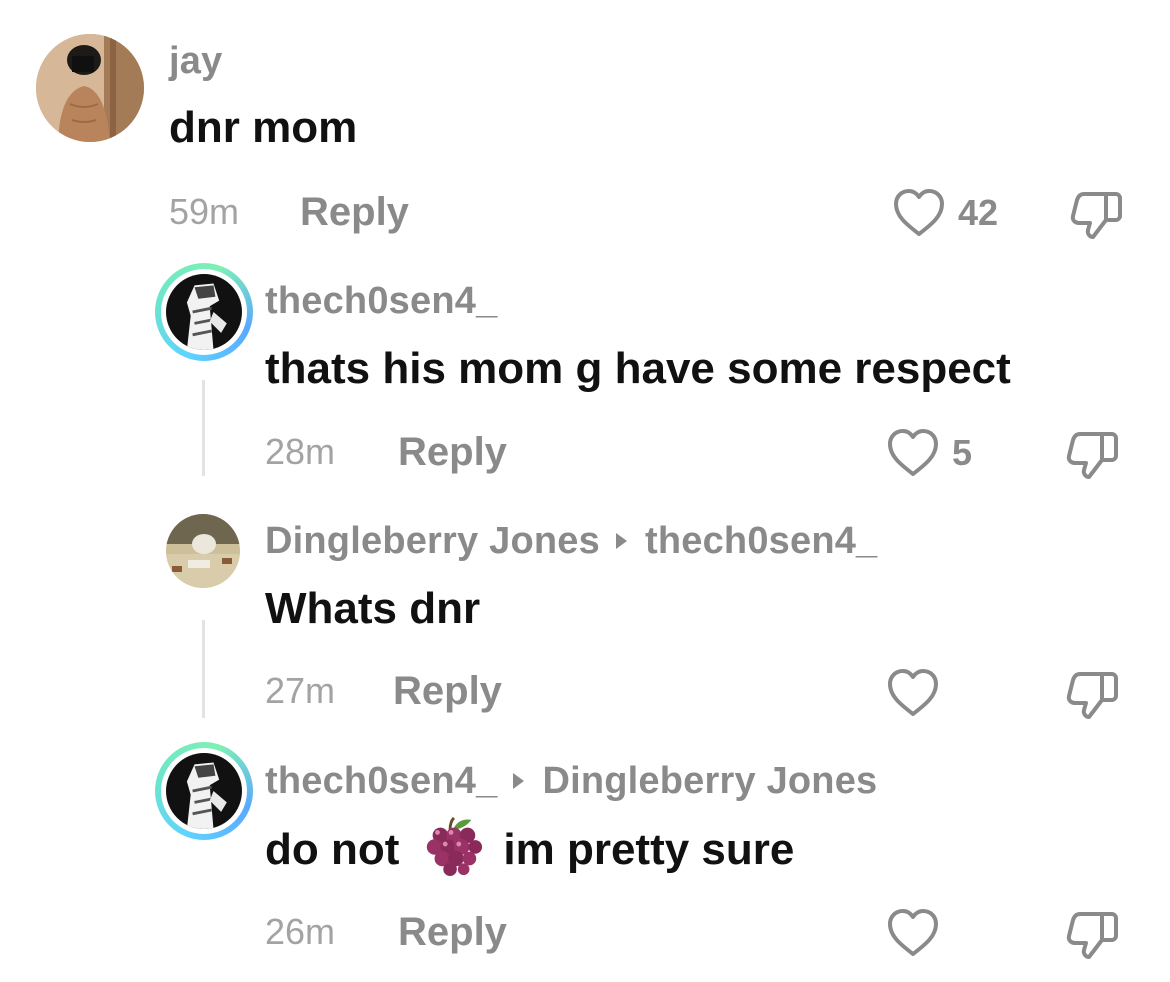  I want to click on comment-timestamp: 59m, so click(204, 211).